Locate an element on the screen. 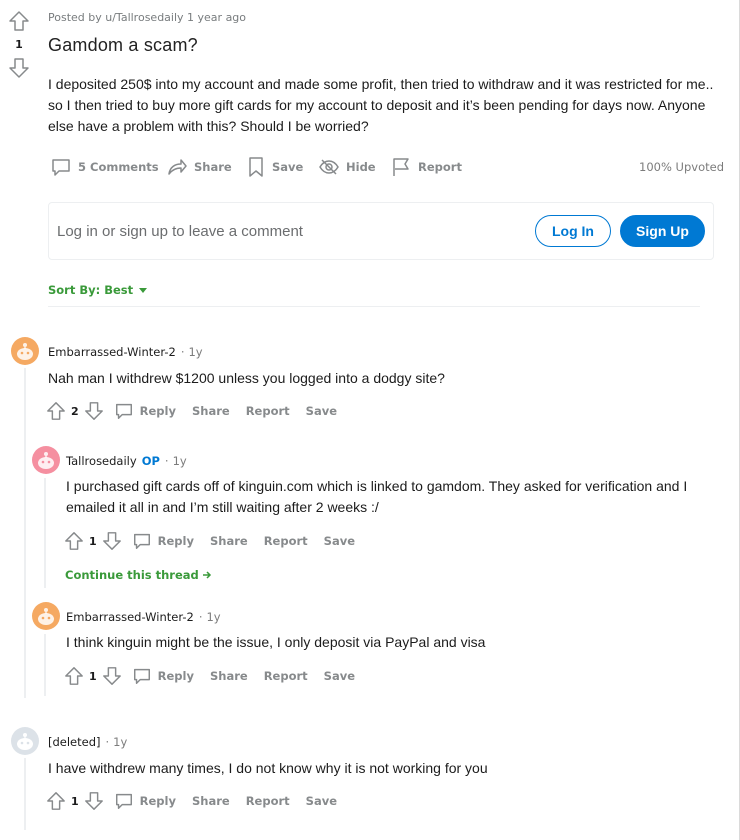 The image size is (740, 840). comment-login-prompt: Log in or sign up to leave a comment is located at coordinates (180, 231).